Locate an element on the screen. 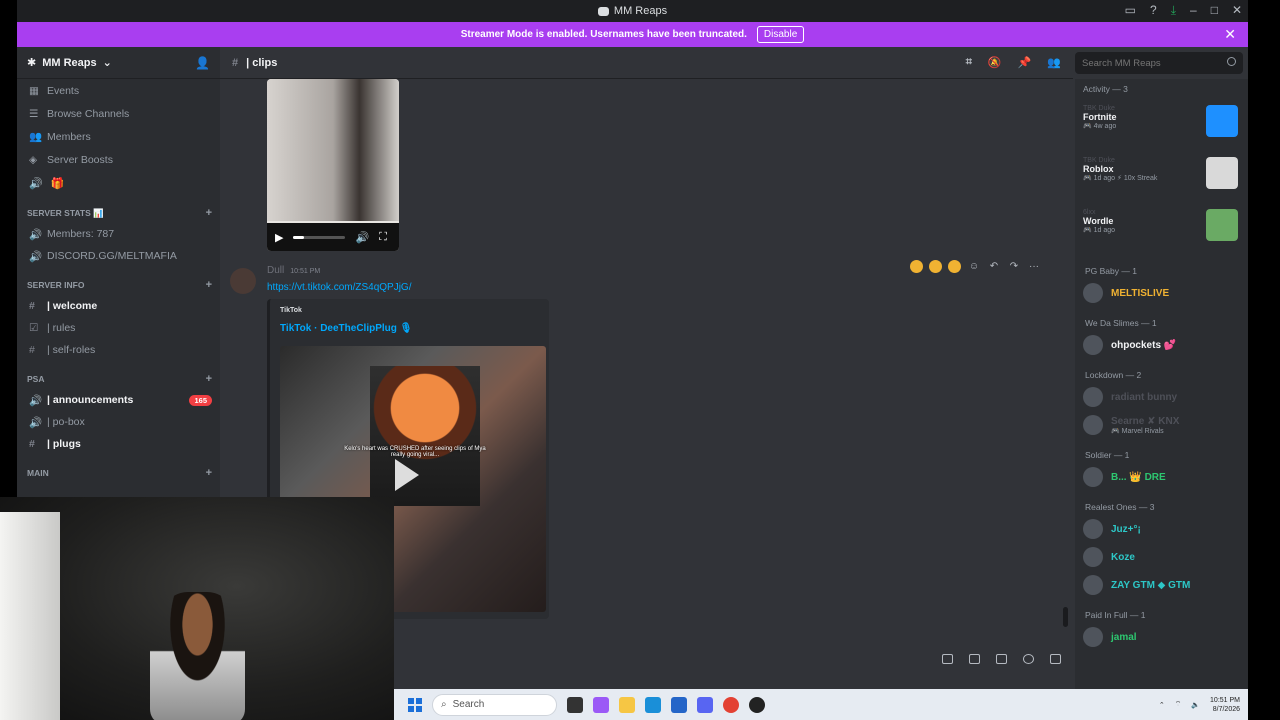  clock: 10:51 PM 8/7/2026 is located at coordinates (1225, 705).